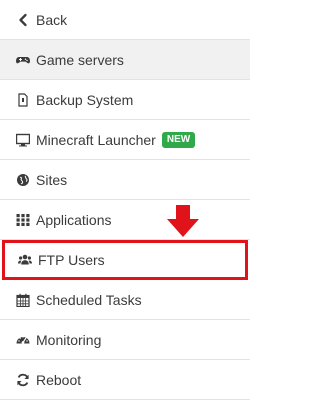  I want to click on menu-item-label: Reboot, so click(59, 379).